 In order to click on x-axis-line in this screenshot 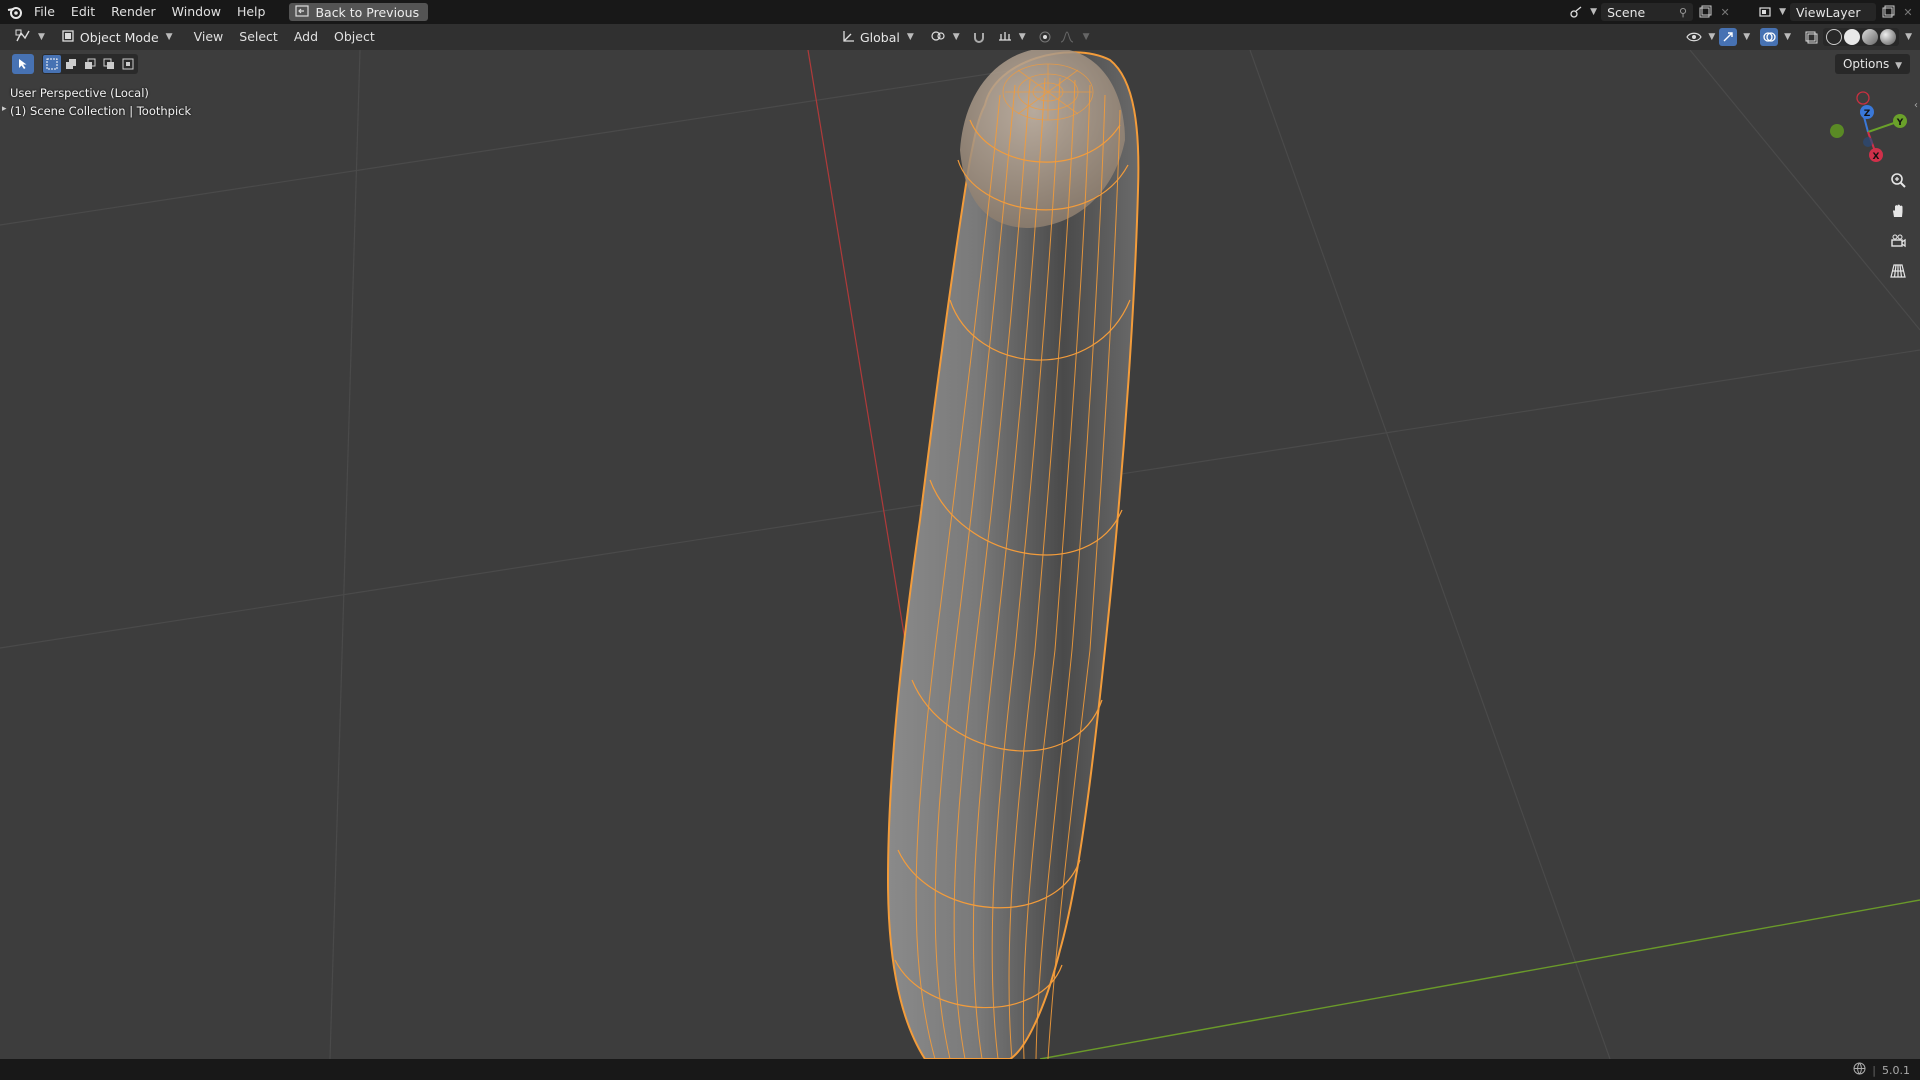, I will do `click(856, 345)`.